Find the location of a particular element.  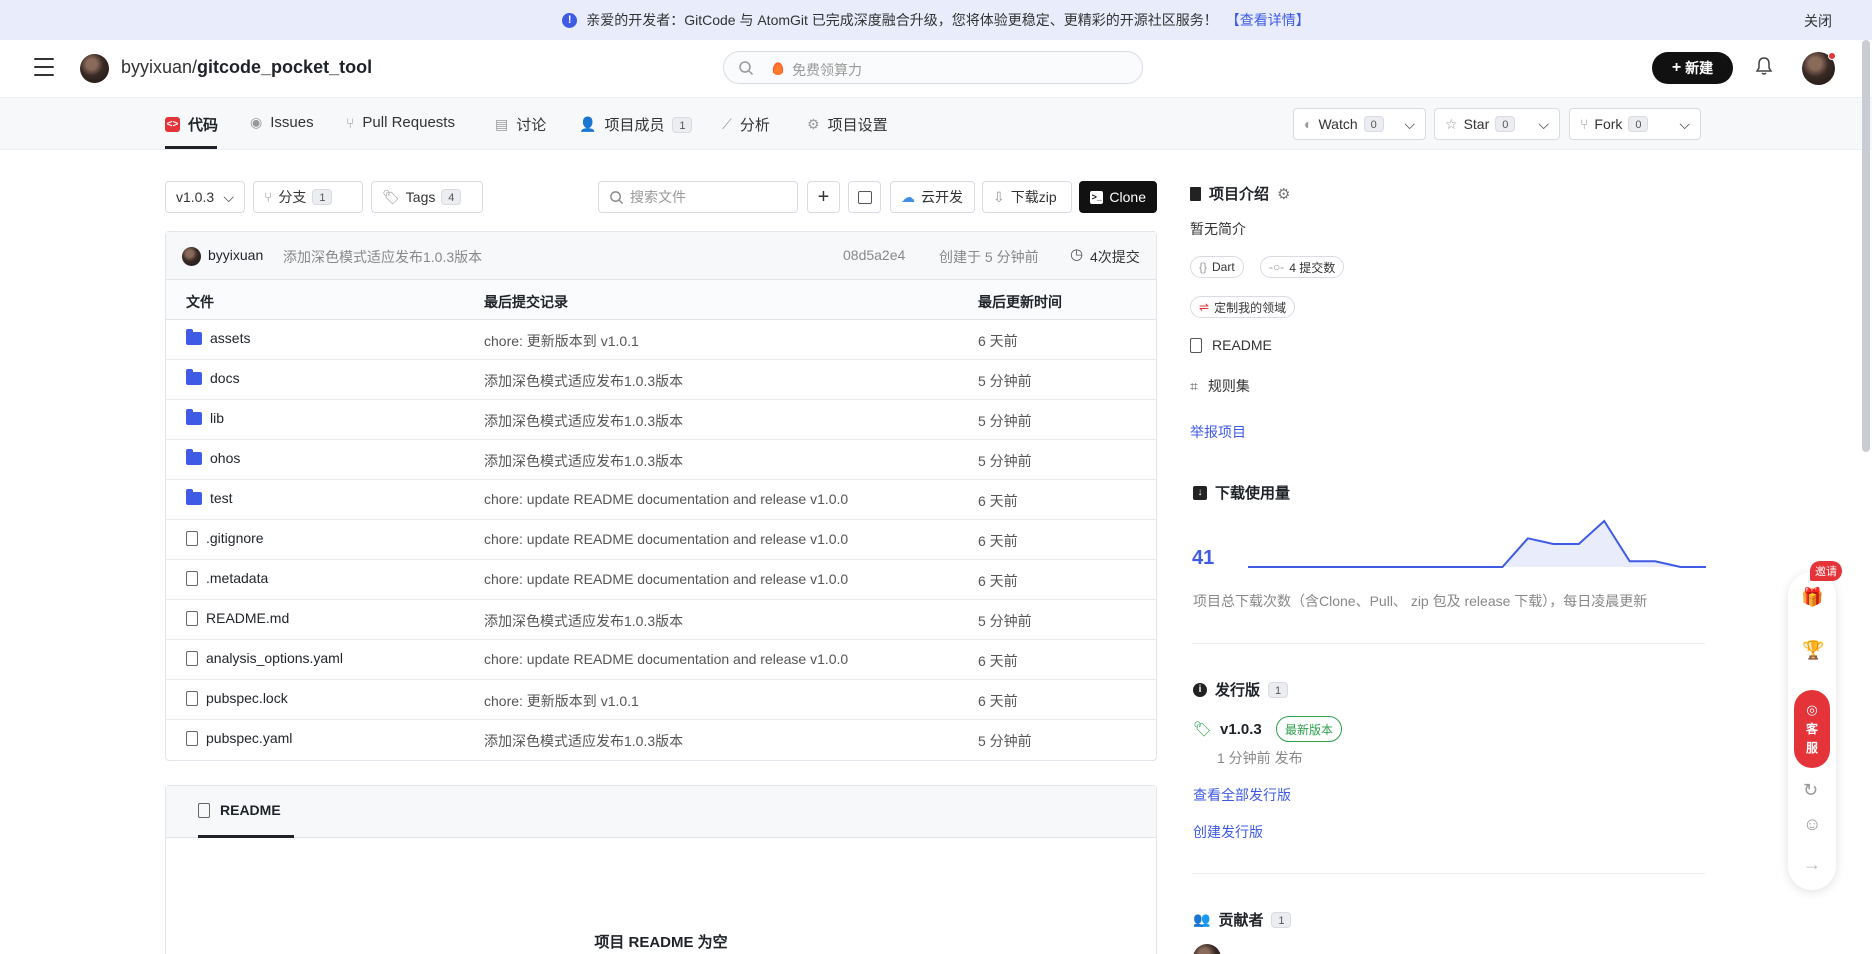

watch-button: ◐ Watch 0 ⌵ is located at coordinates (1359, 124).